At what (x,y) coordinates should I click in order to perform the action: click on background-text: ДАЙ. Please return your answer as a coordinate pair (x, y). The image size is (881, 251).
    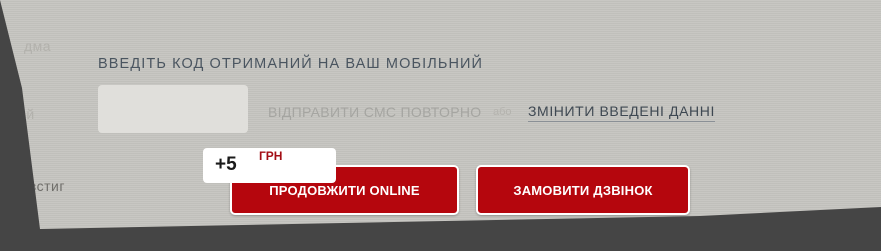
    Looking at the image, I should click on (19, 210).